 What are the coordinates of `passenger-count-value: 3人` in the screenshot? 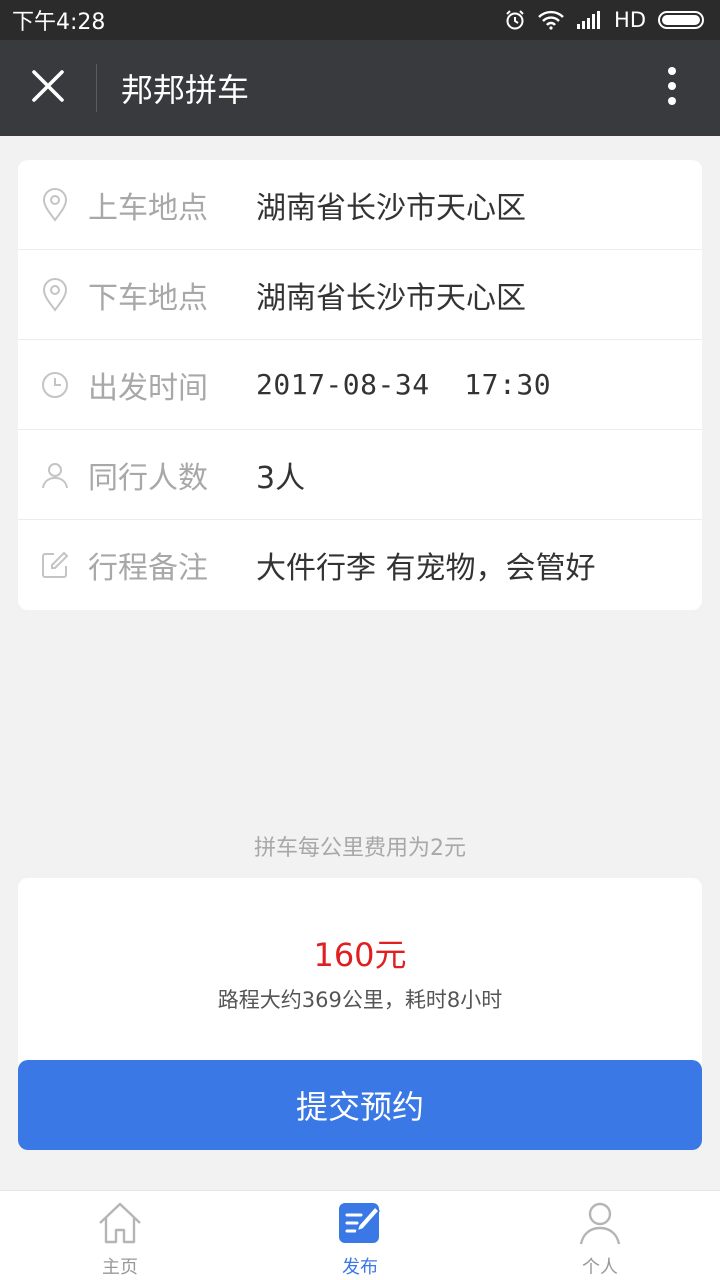 It's located at (281, 478).